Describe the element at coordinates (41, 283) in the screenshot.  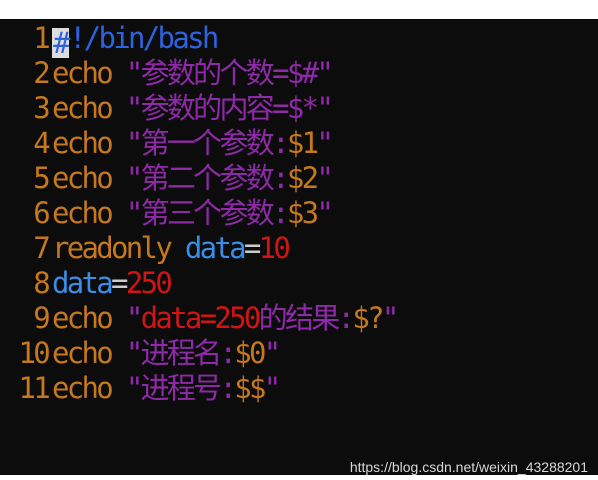
I see `line-number: 8` at that location.